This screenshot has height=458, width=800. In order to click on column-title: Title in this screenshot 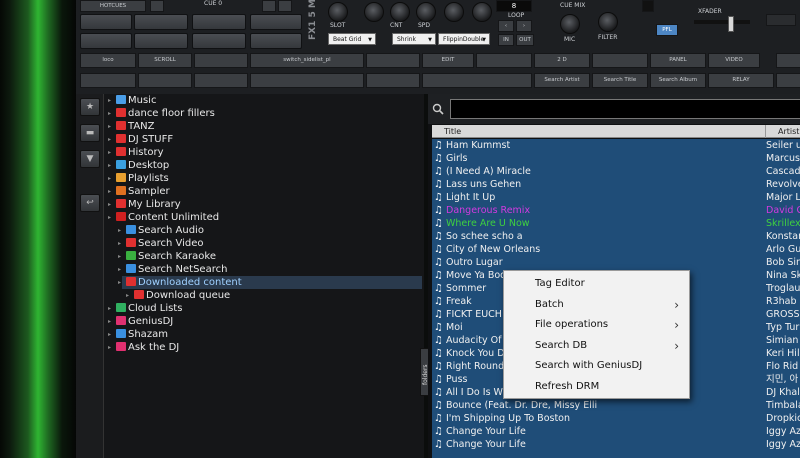, I will do `click(599, 131)`.